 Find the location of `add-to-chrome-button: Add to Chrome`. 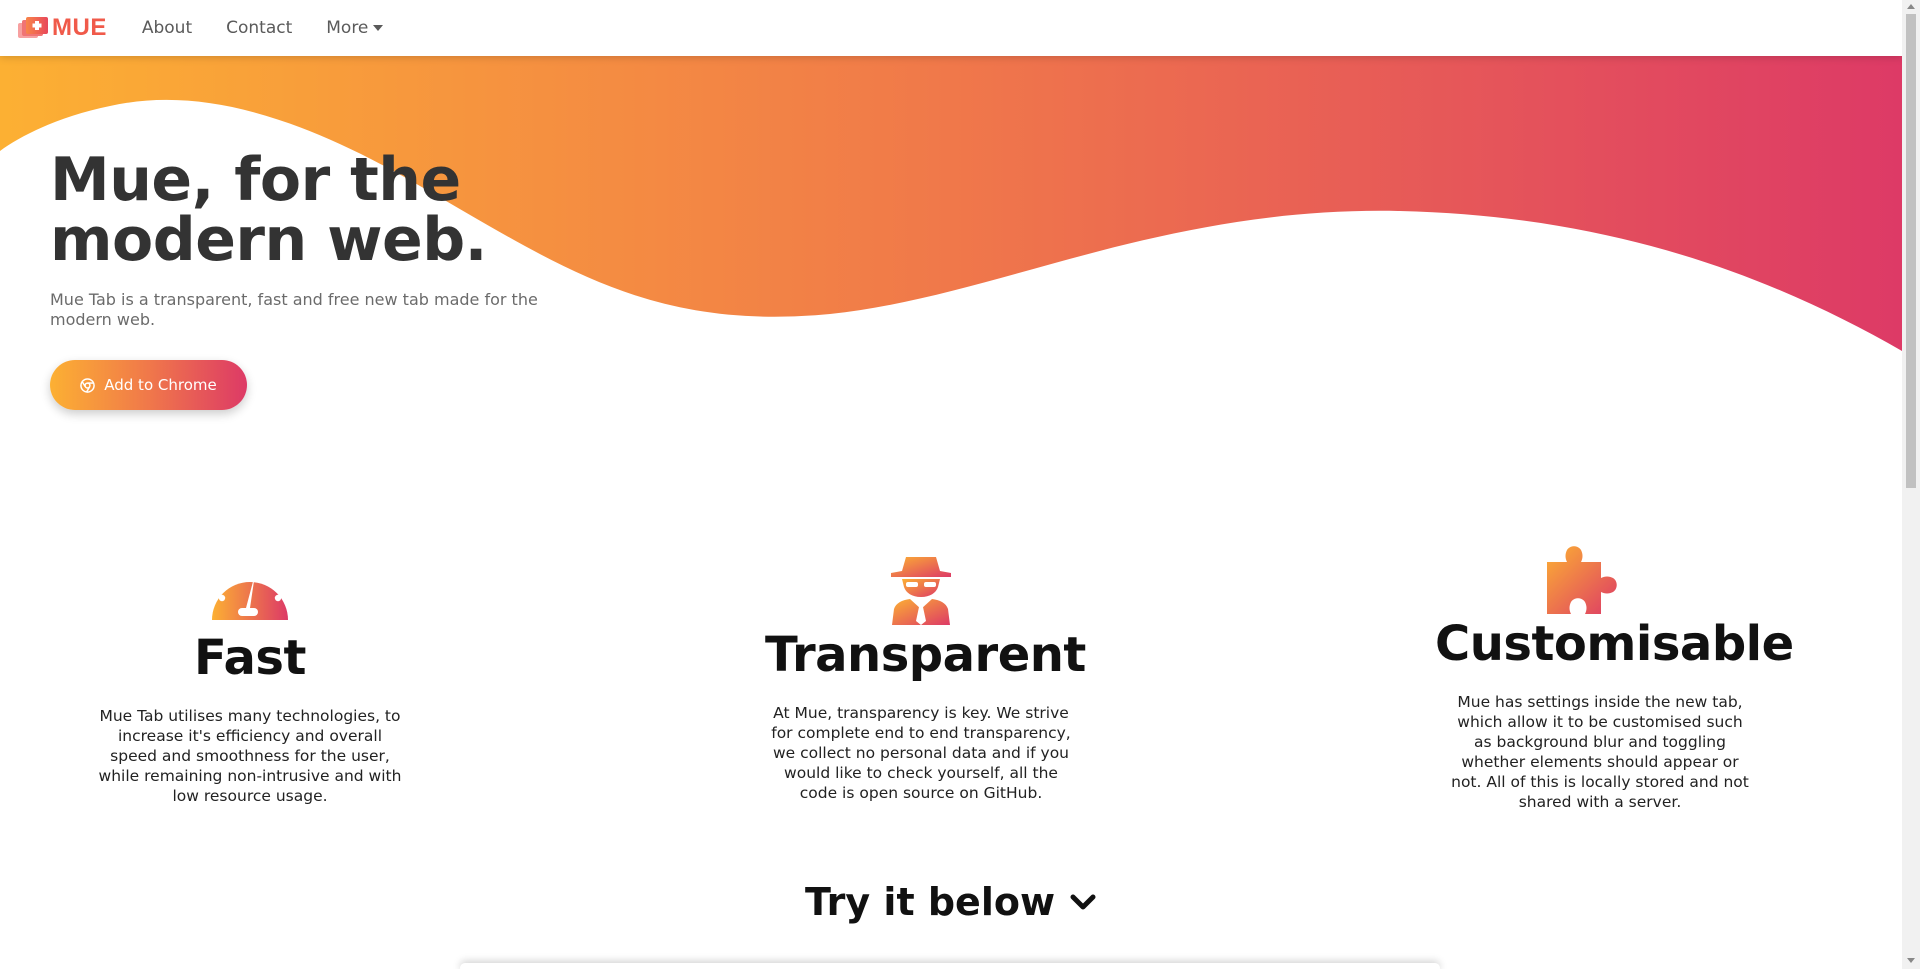

add-to-chrome-button: Add to Chrome is located at coordinates (148, 385).